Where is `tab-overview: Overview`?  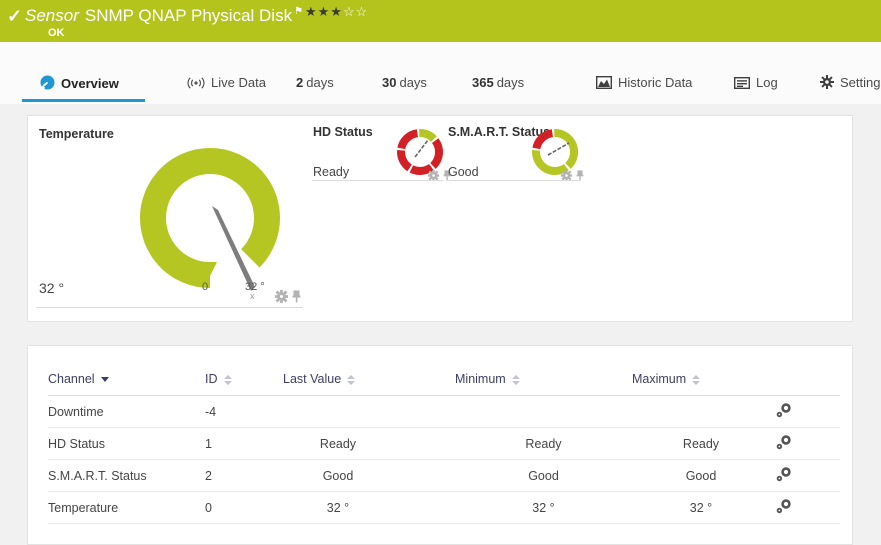
tab-overview: Overview is located at coordinates (79, 84).